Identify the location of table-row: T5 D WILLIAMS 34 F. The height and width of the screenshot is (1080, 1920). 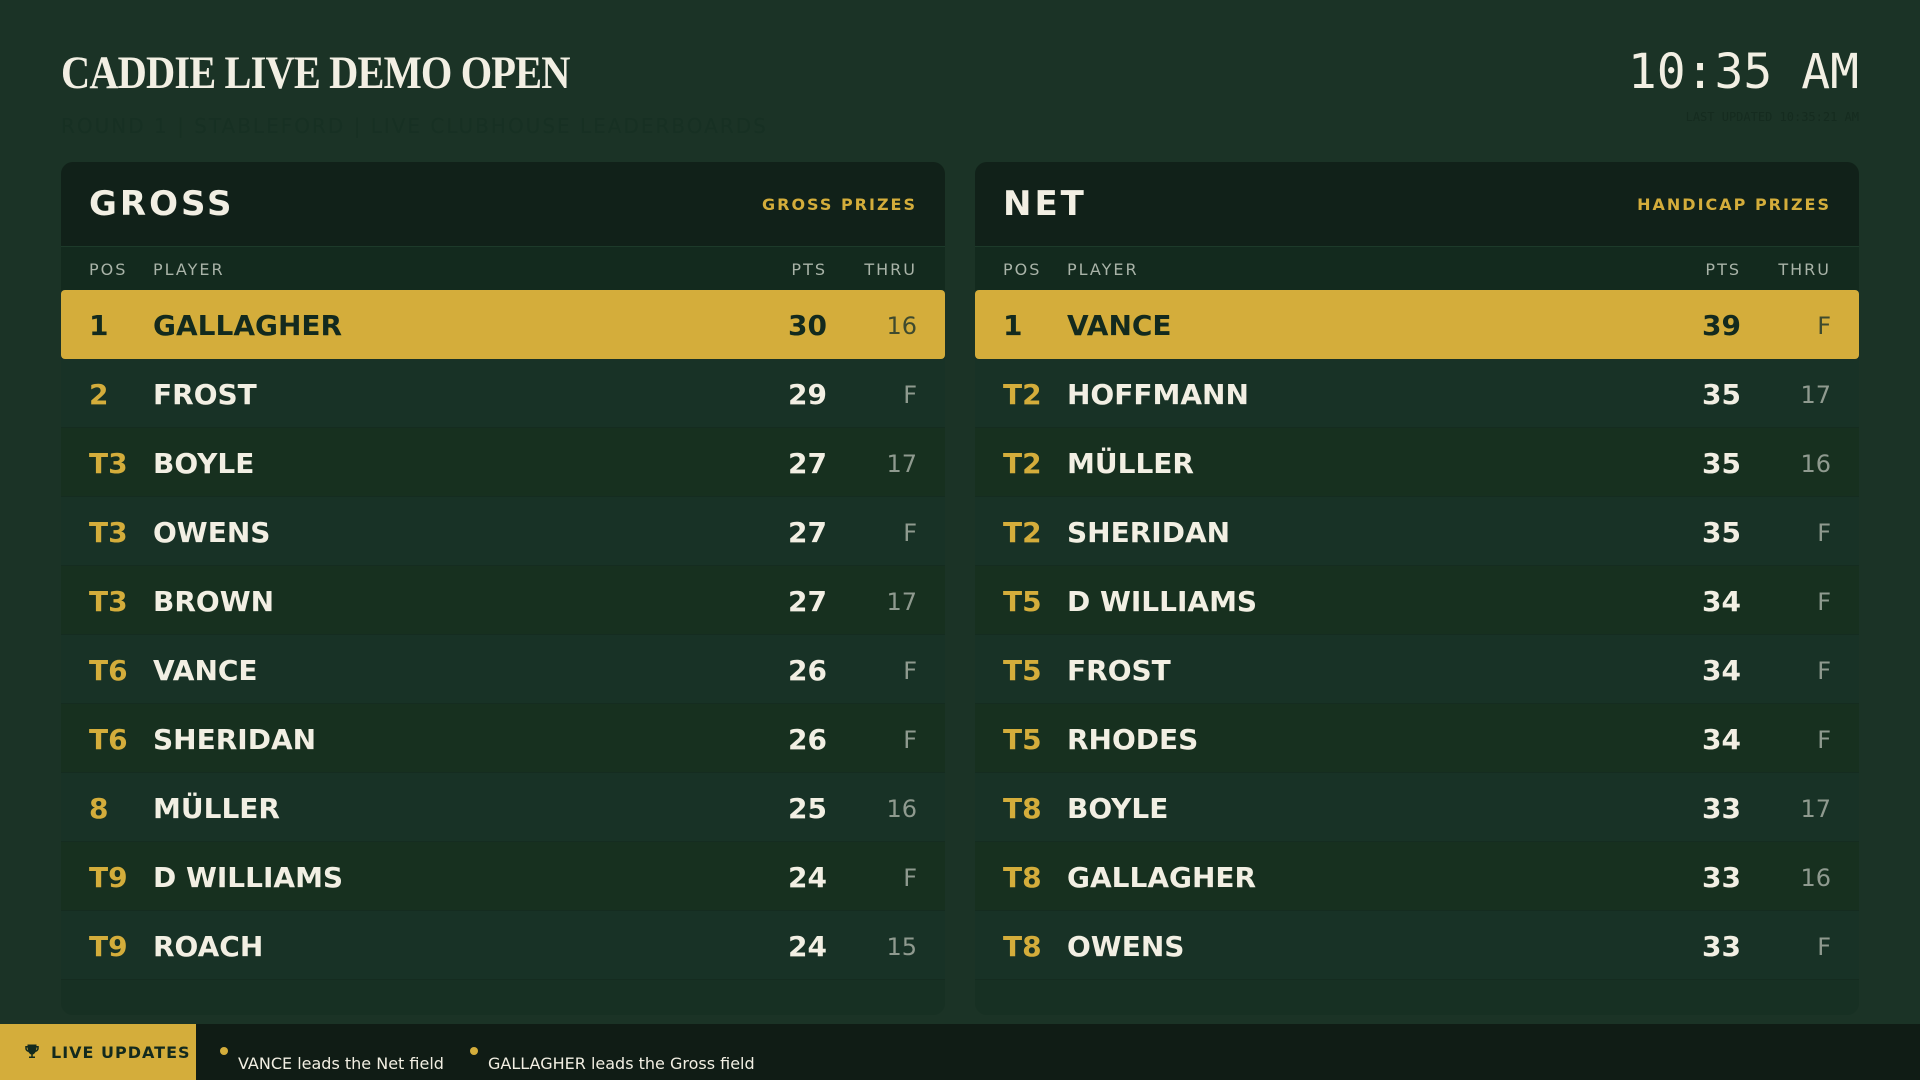
(1417, 600).